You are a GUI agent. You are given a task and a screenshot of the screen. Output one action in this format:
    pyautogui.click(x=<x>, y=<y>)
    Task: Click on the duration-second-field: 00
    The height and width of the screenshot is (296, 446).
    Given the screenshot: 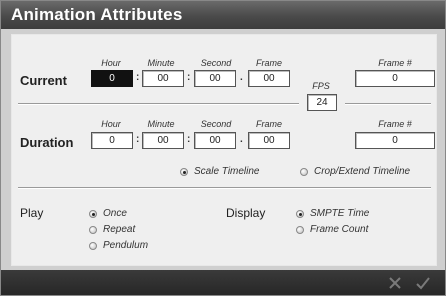 What is the action you would take?
    pyautogui.click(x=215, y=140)
    